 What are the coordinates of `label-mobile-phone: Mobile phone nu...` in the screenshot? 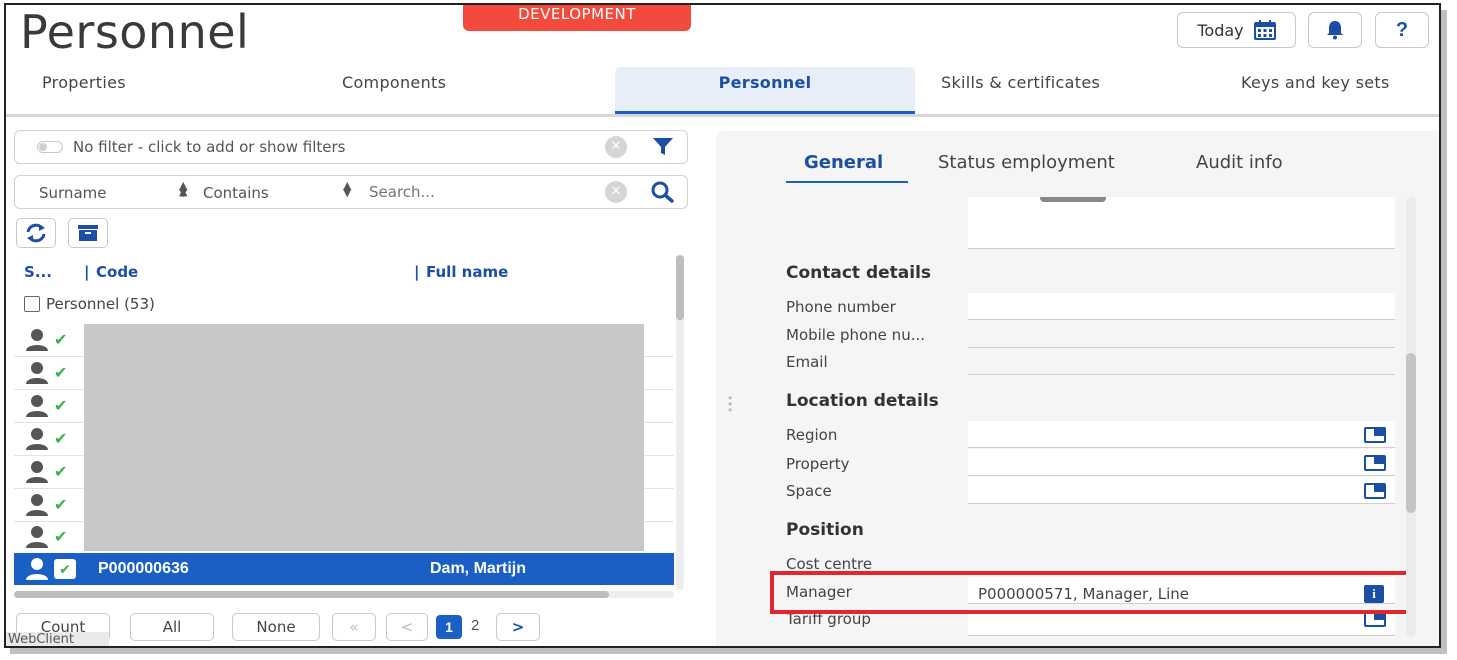 It's located at (855, 335).